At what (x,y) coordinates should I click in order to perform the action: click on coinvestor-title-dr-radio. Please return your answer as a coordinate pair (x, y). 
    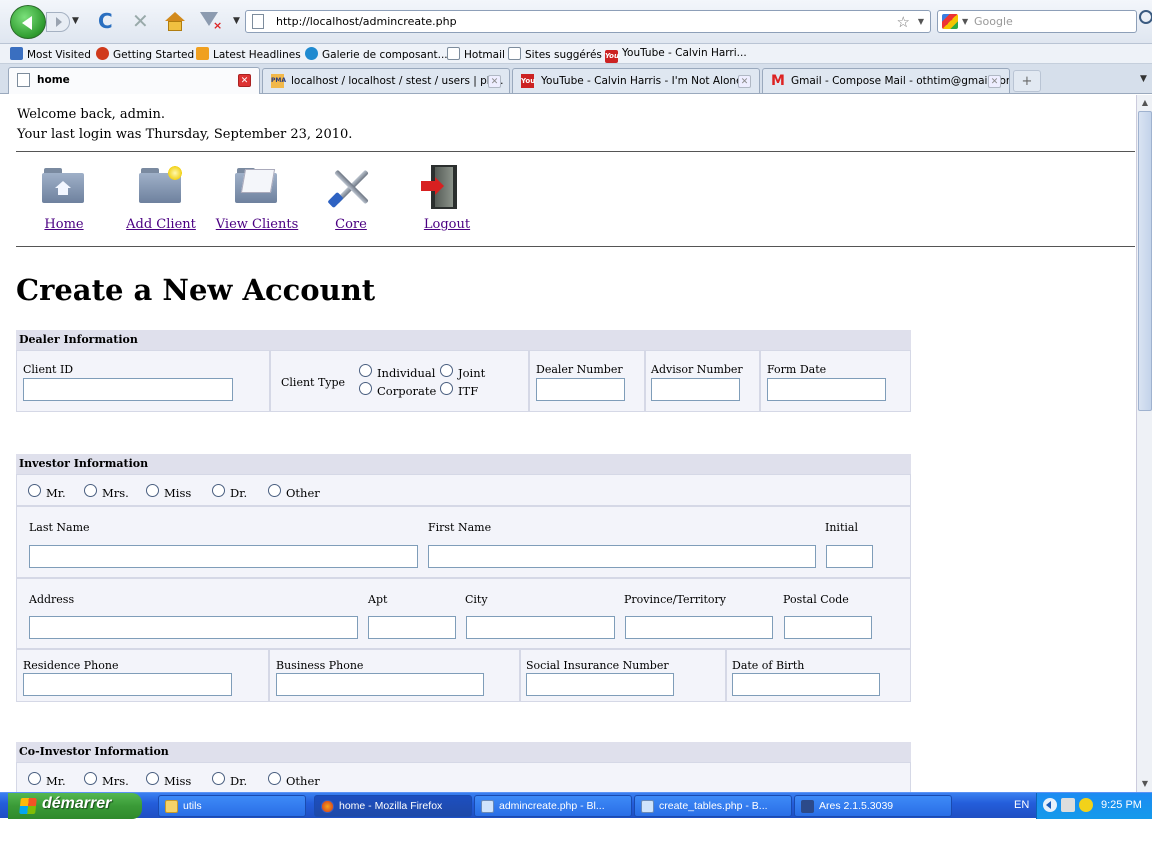
    Looking at the image, I should click on (218, 778).